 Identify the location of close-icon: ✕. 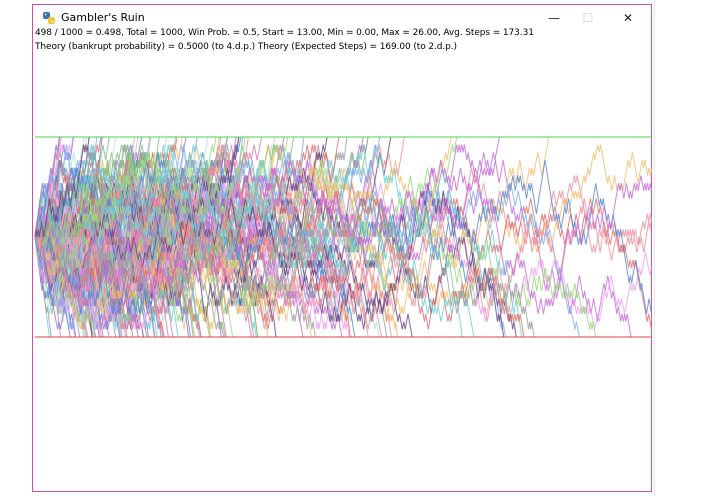
(628, 18).